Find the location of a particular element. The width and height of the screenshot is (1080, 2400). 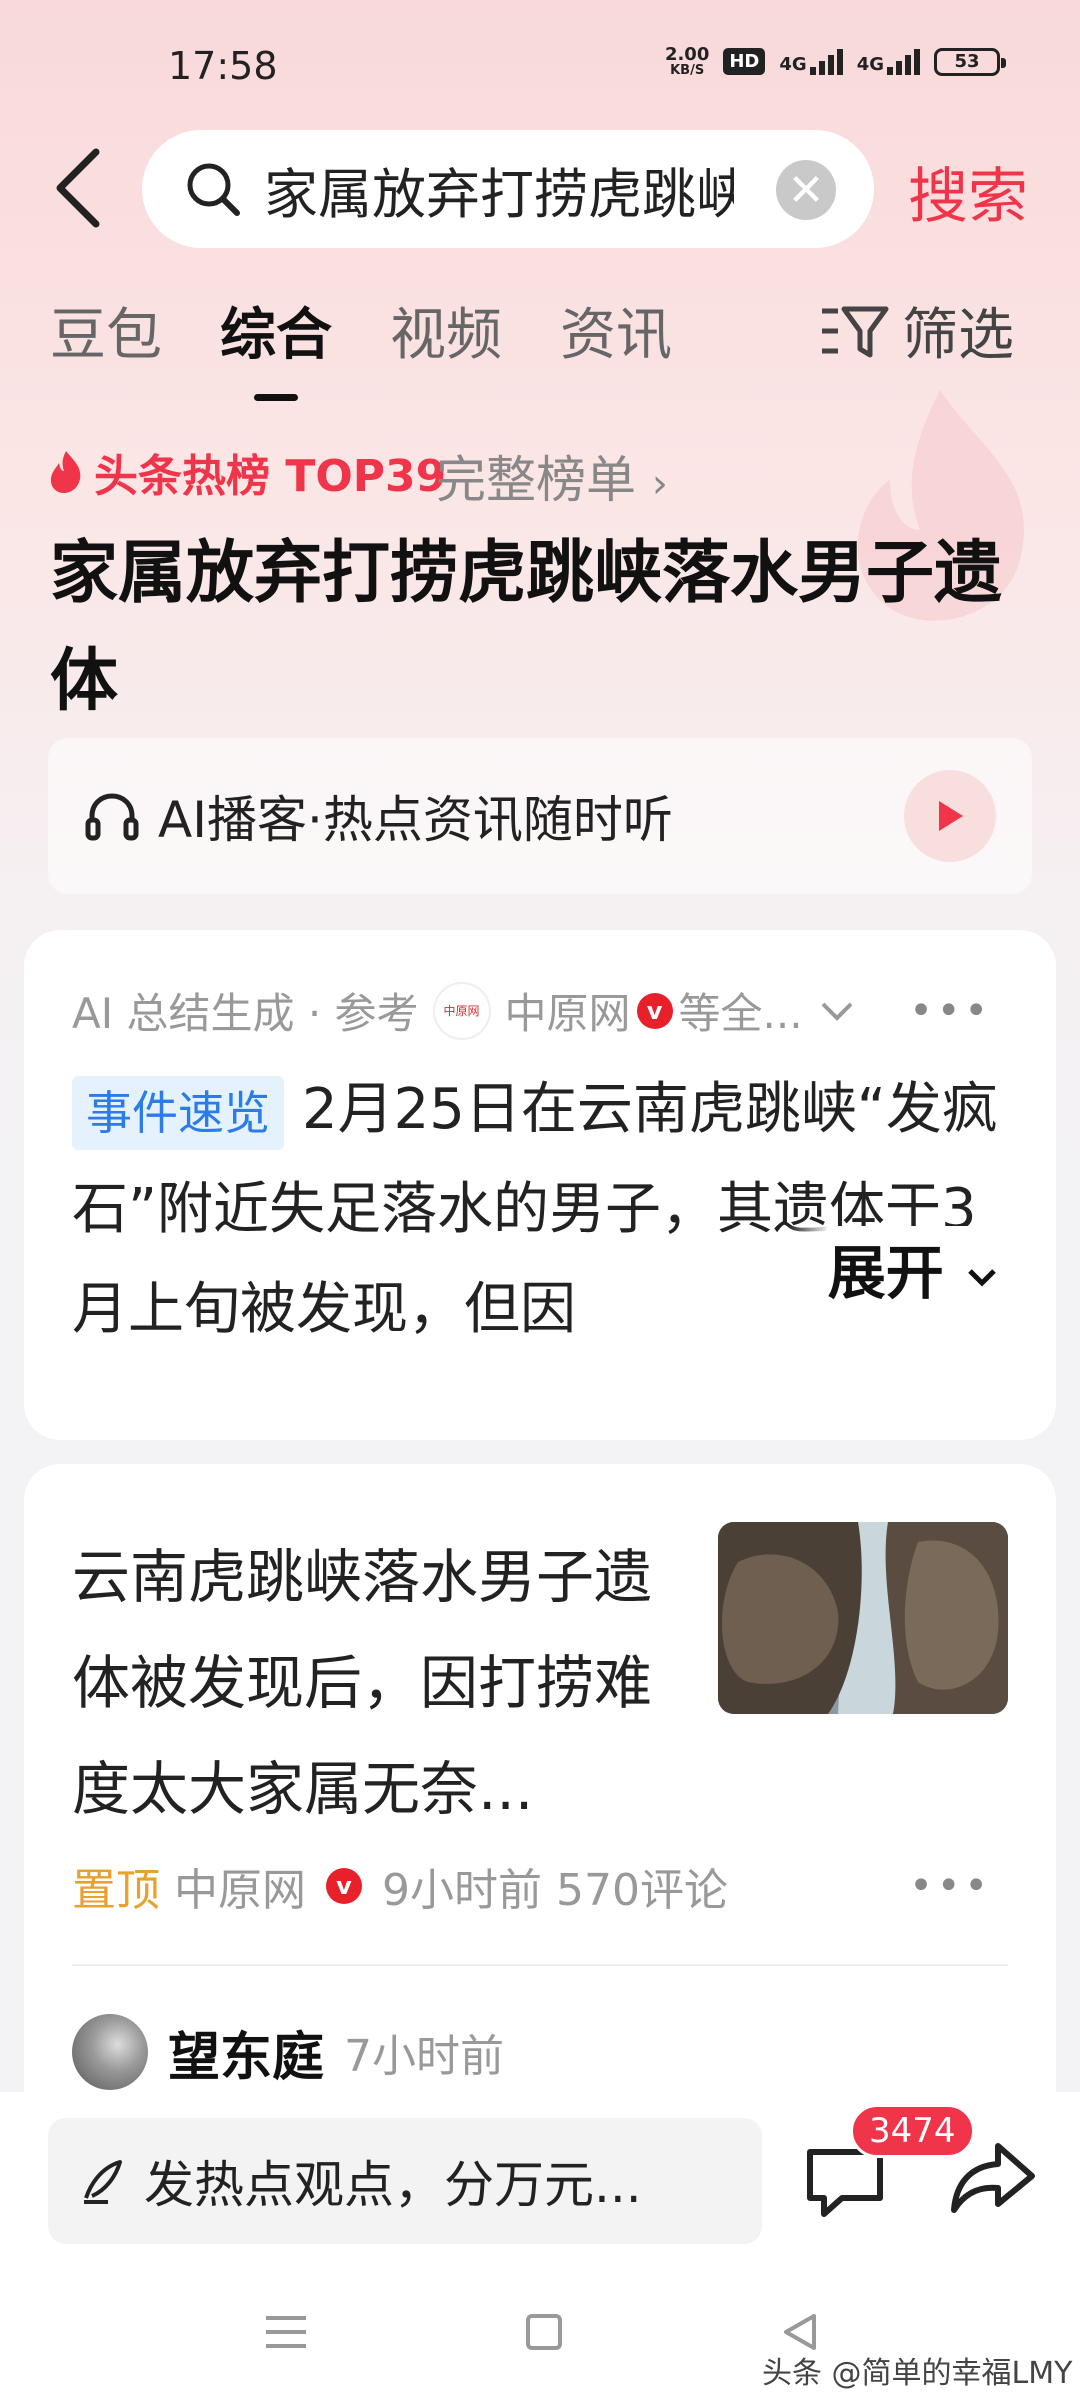

signal-icon-2: 4G is located at coordinates (888, 61).